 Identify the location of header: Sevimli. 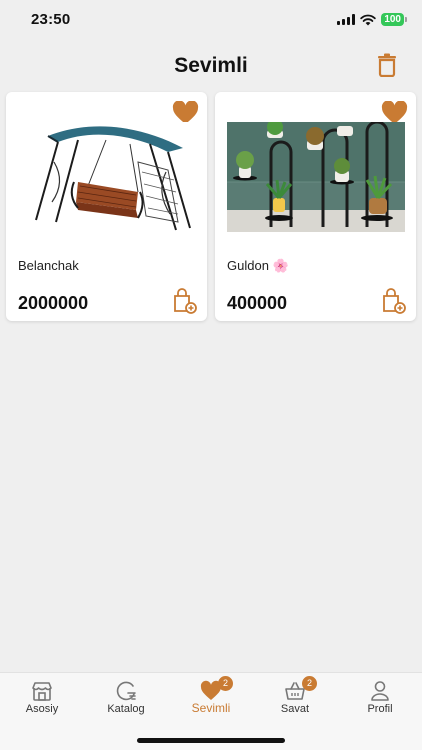
(211, 66).